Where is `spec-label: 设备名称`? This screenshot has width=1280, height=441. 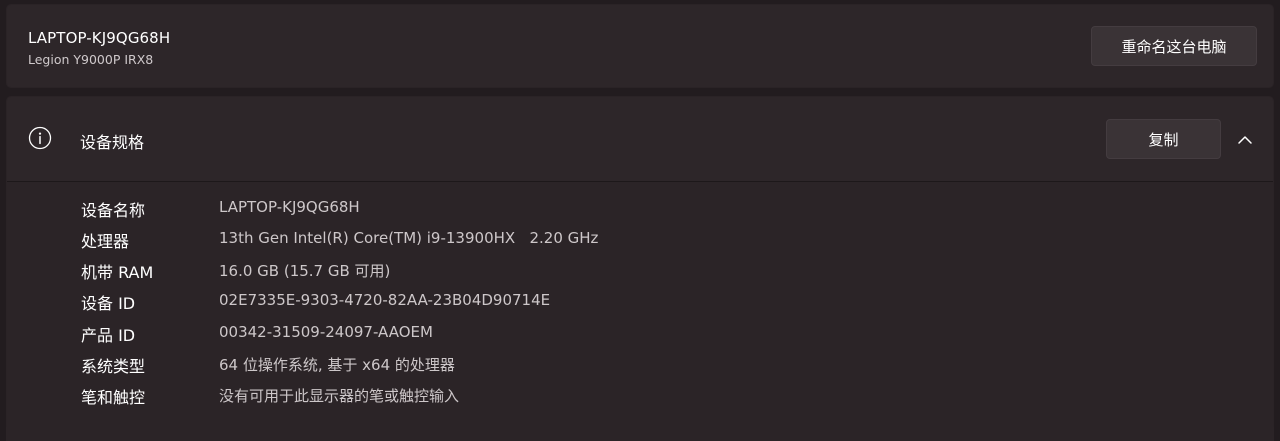
spec-label: 设备名称 is located at coordinates (113, 210).